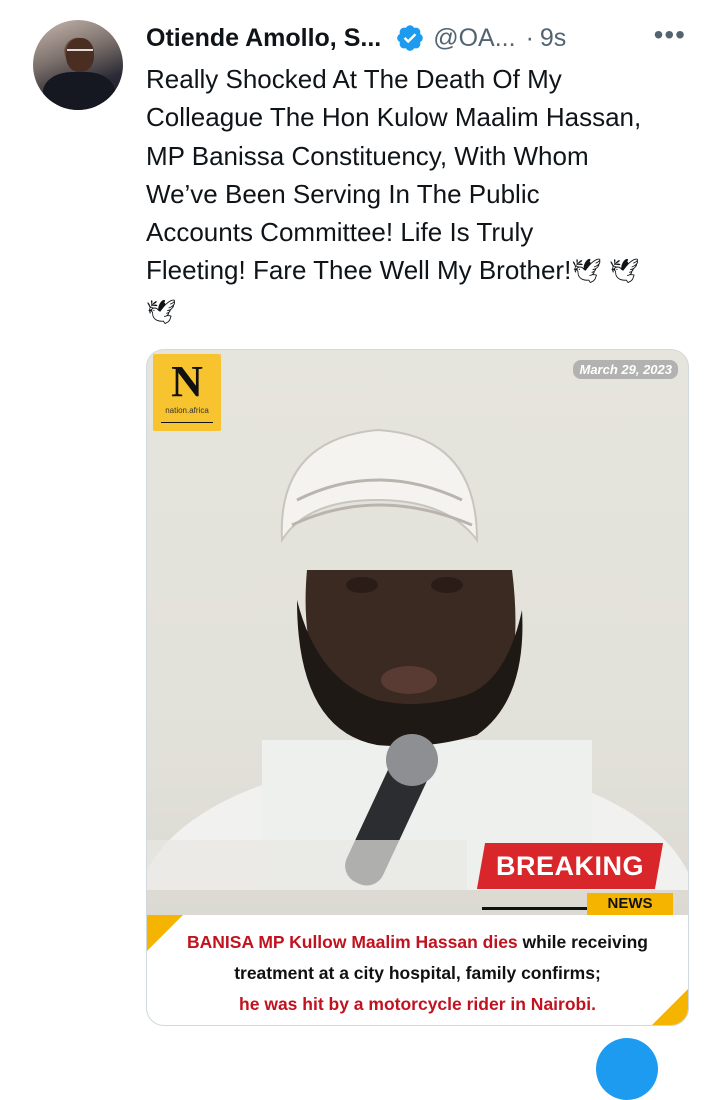  What do you see at coordinates (569, 866) in the screenshot?
I see `breaking-label: BREAKING` at bounding box center [569, 866].